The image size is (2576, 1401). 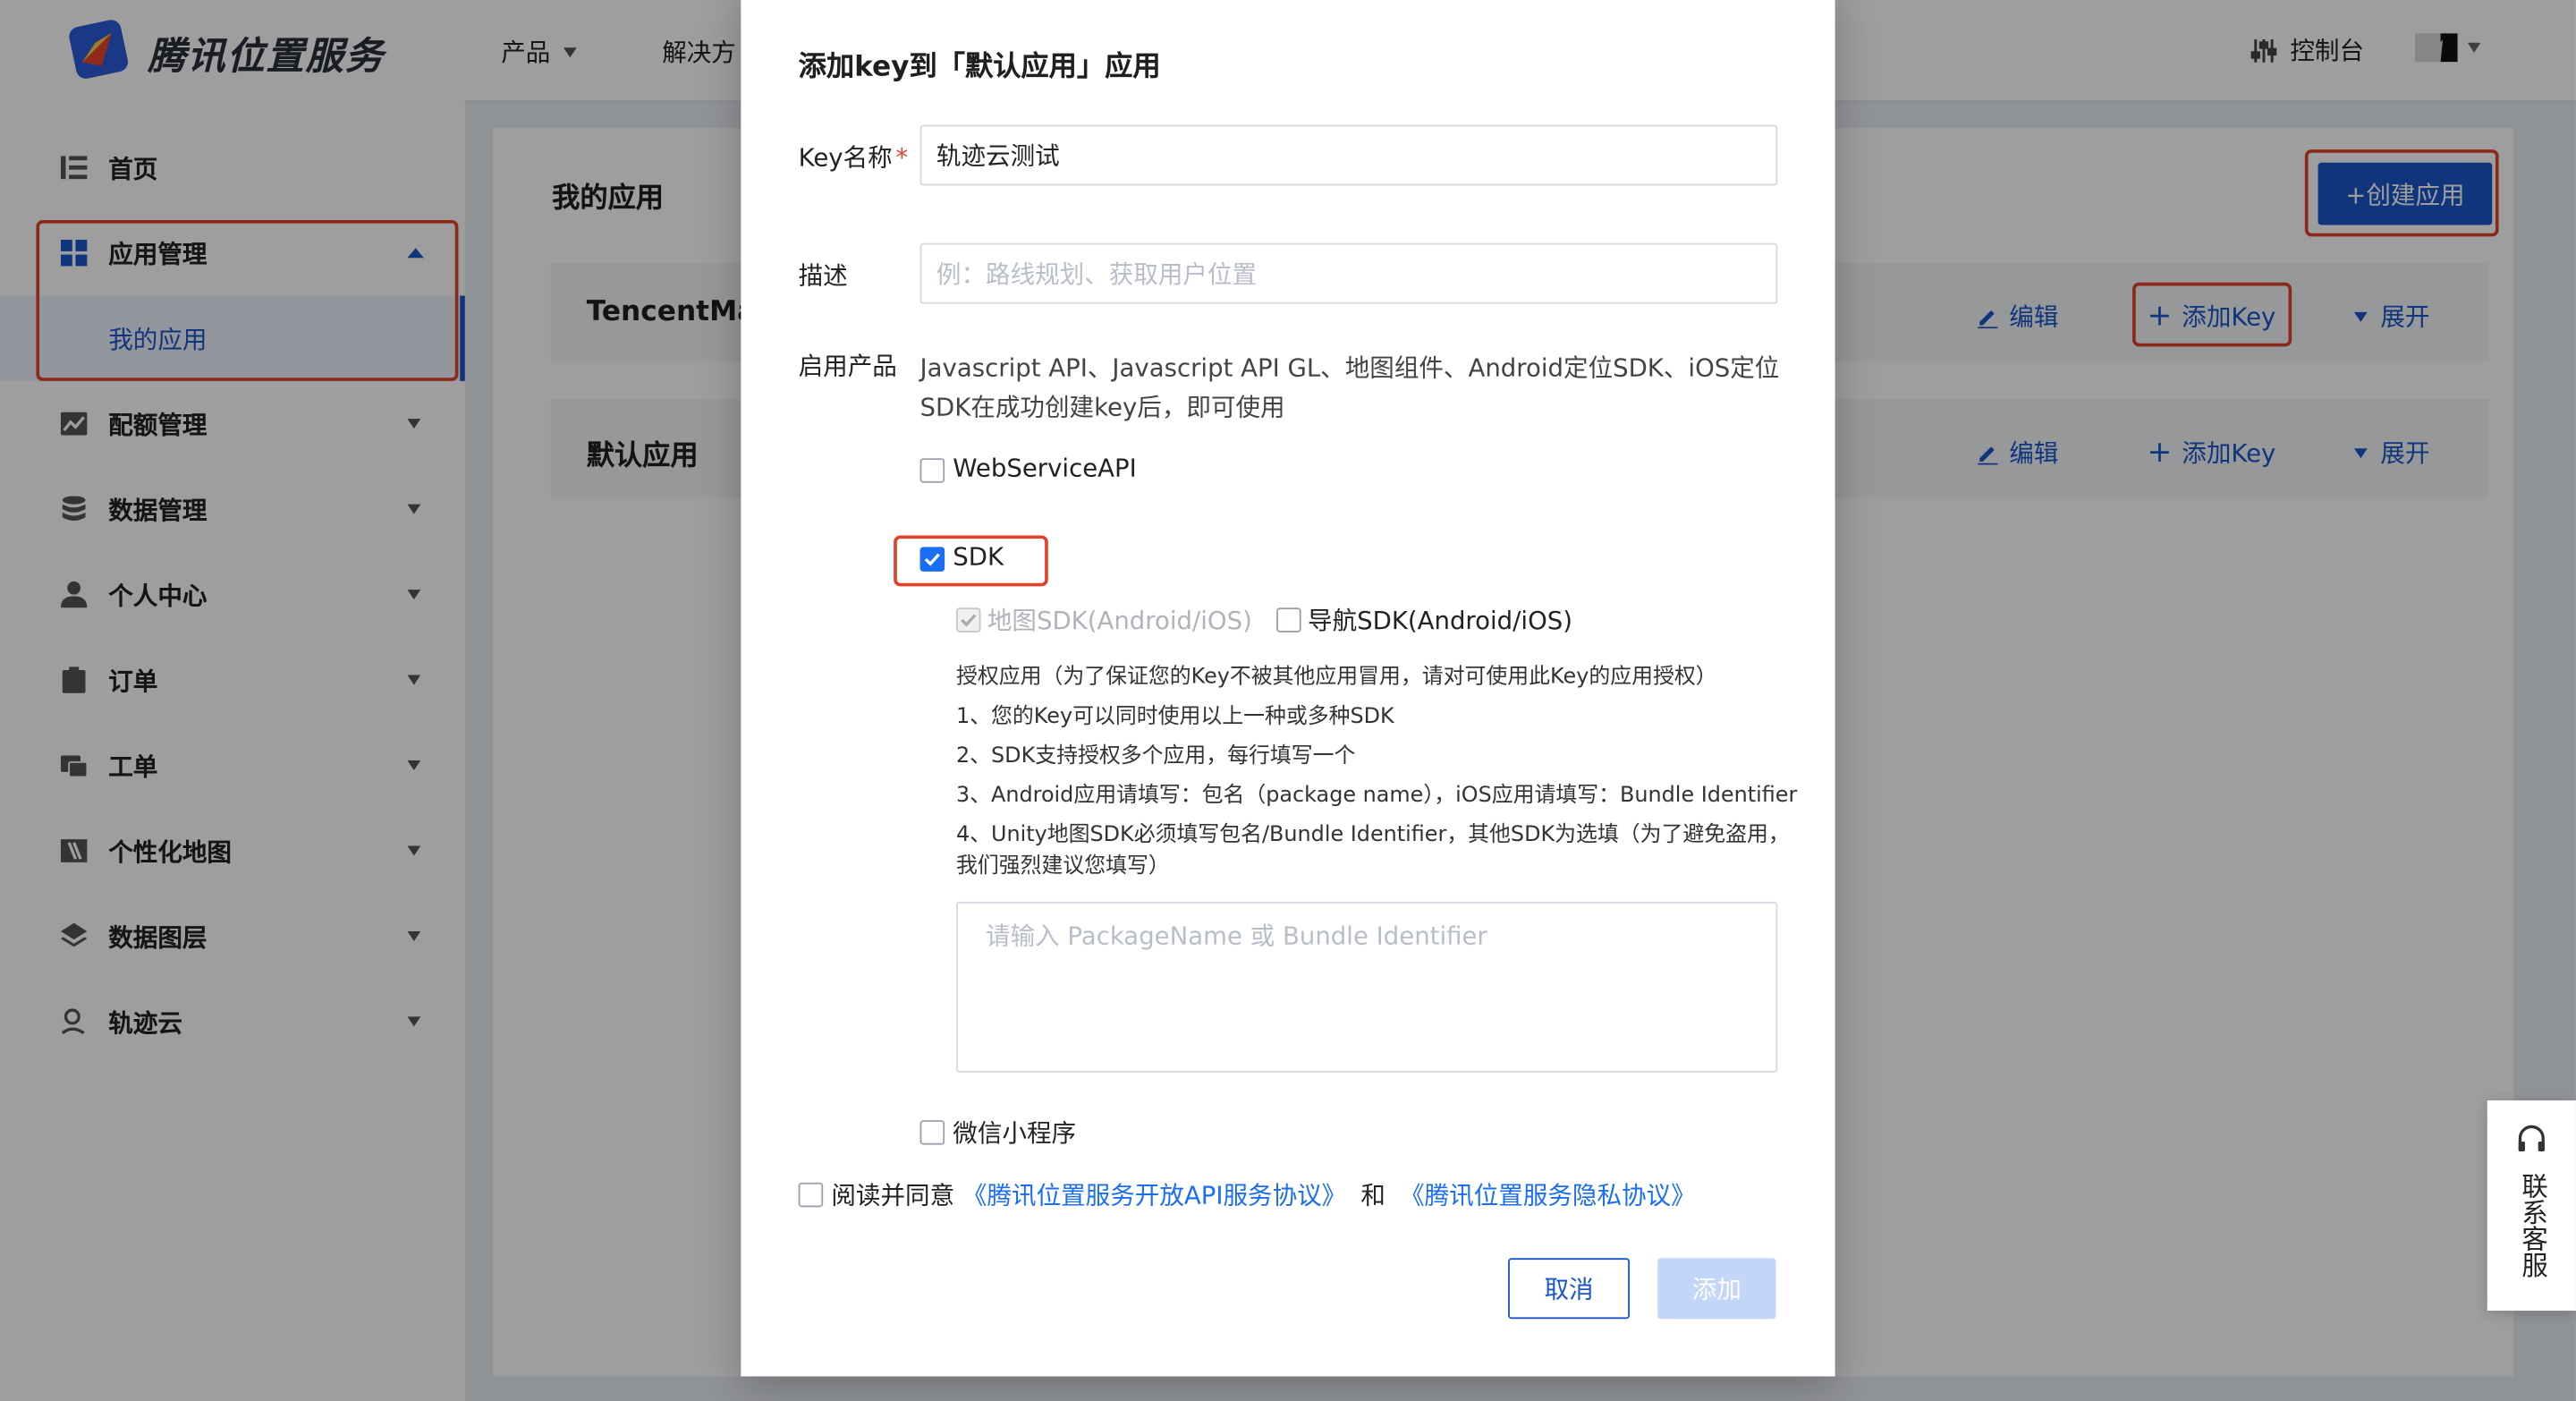 What do you see at coordinates (1348, 155) in the screenshot?
I see `key-name-input: 轨迹云测试` at bounding box center [1348, 155].